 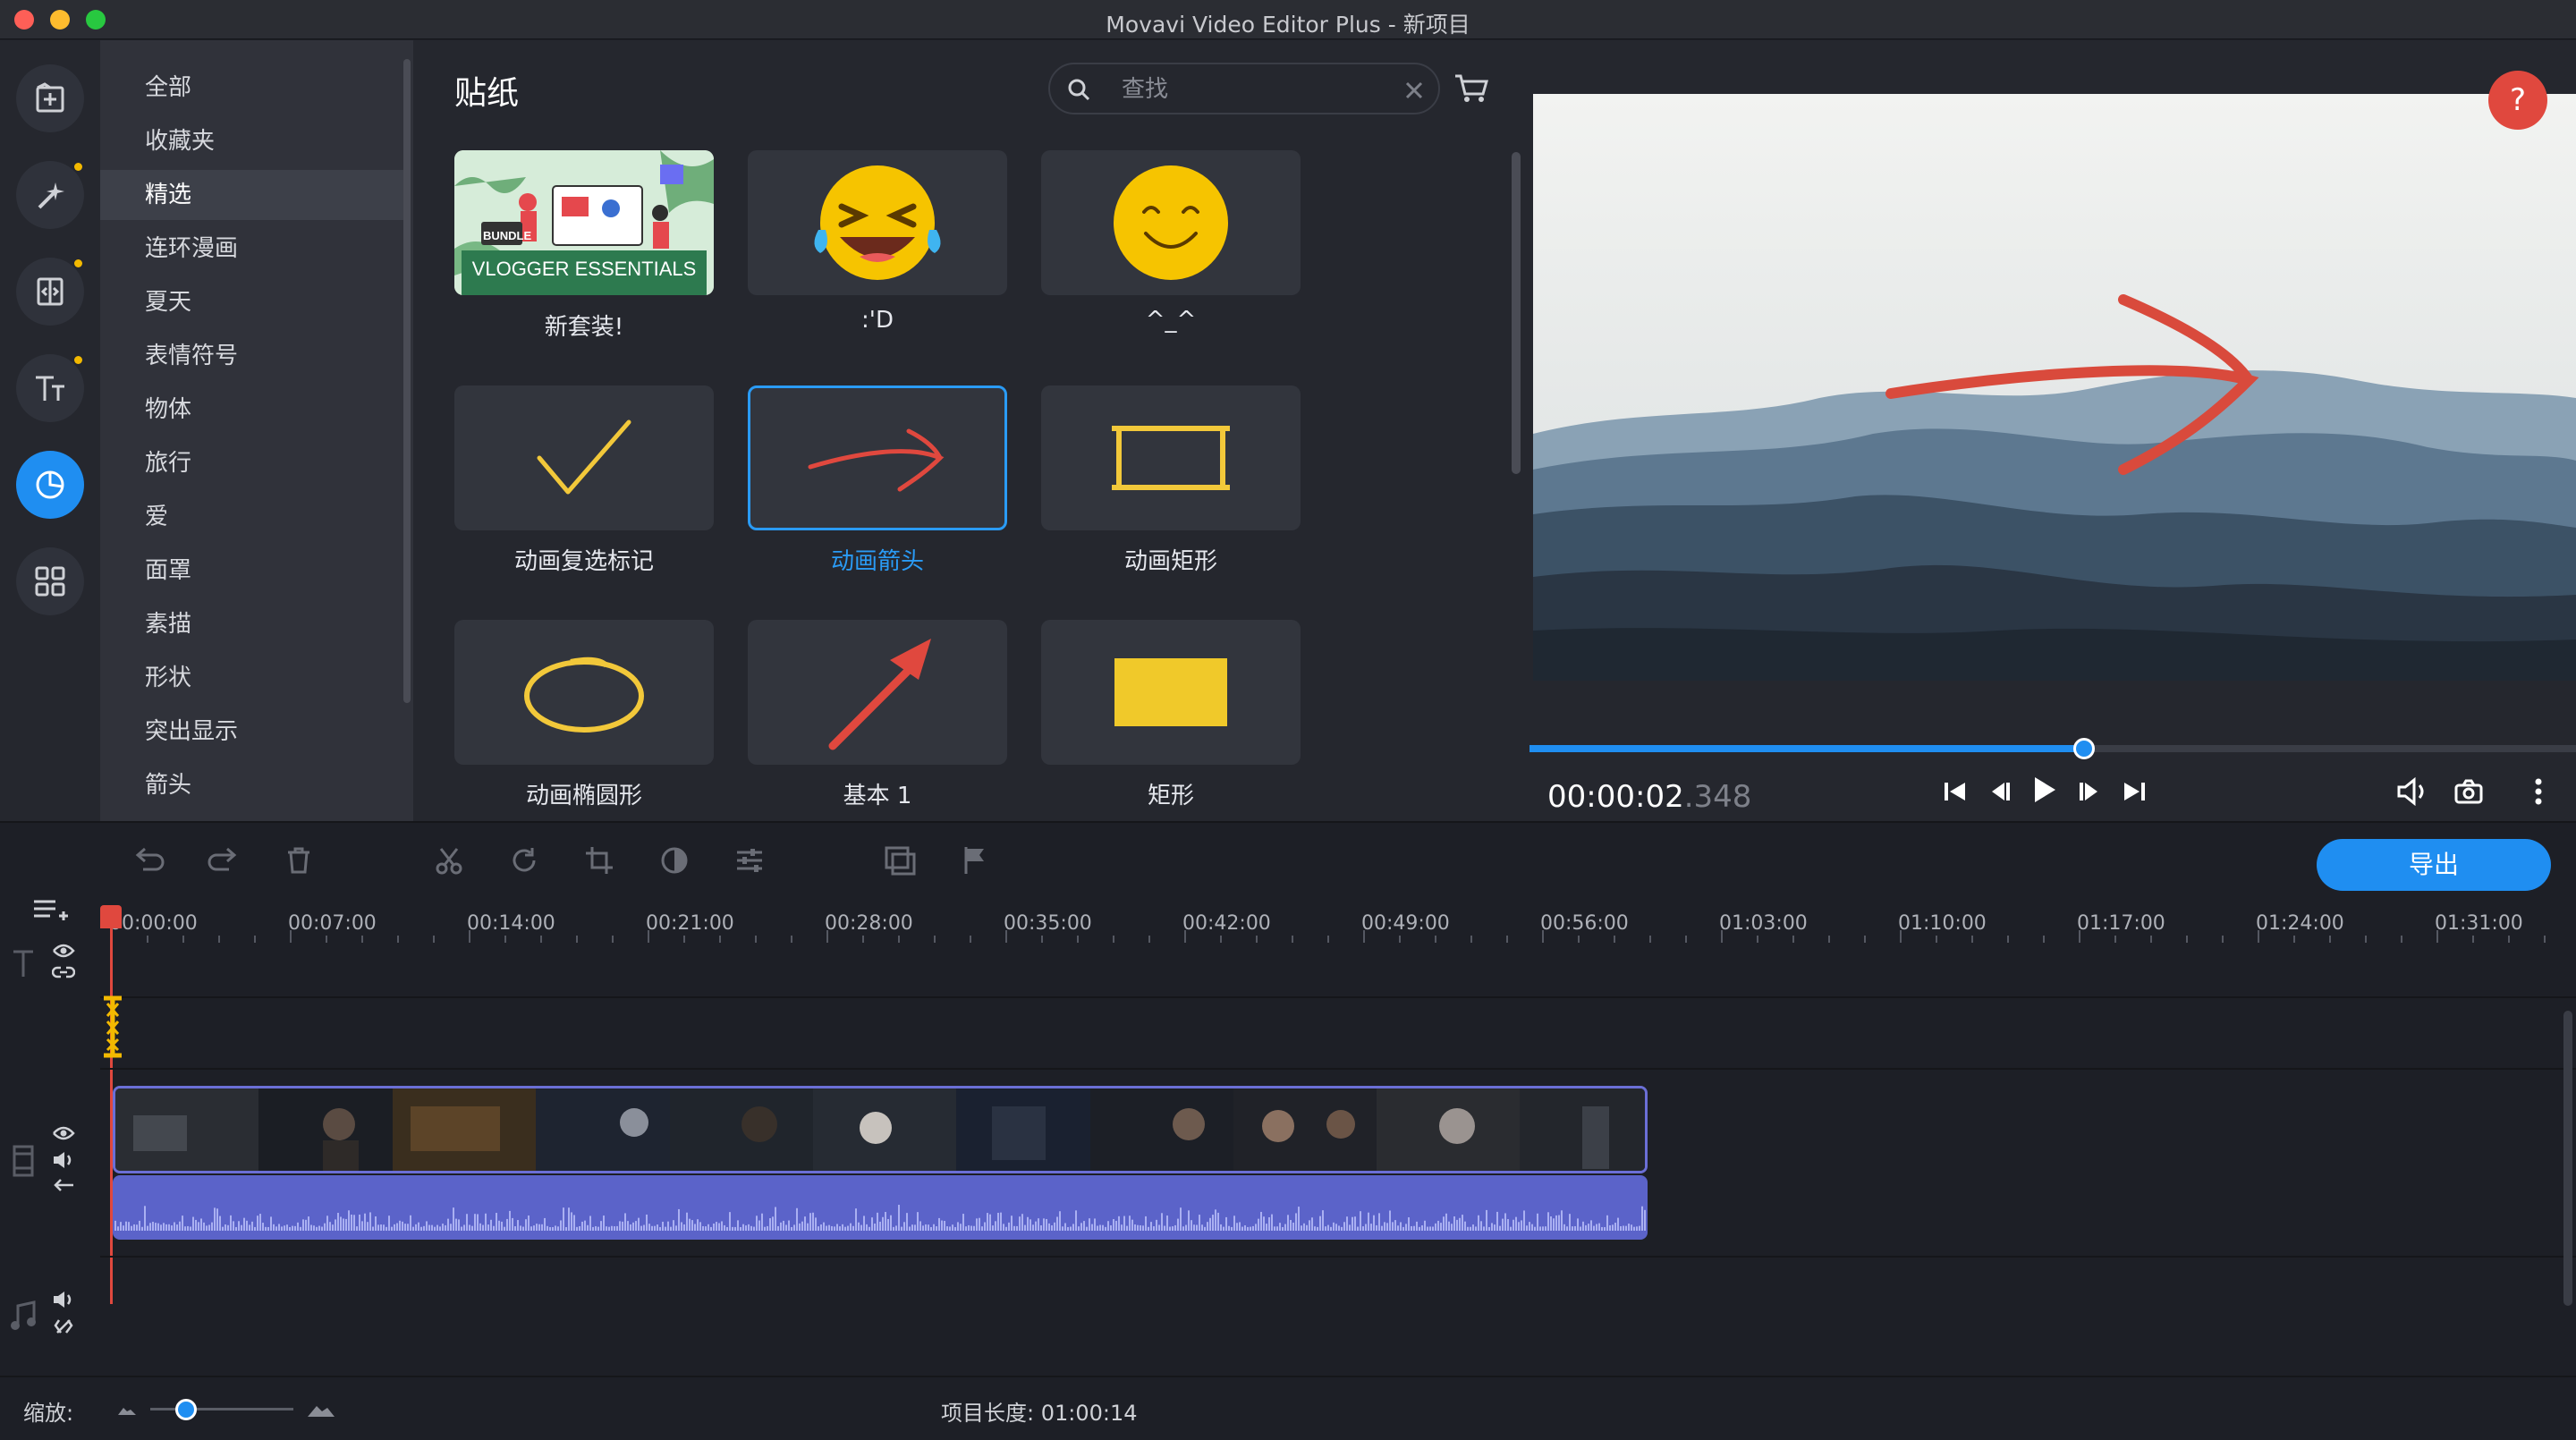 I want to click on category-emoji: 表情符号, so click(x=252, y=356).